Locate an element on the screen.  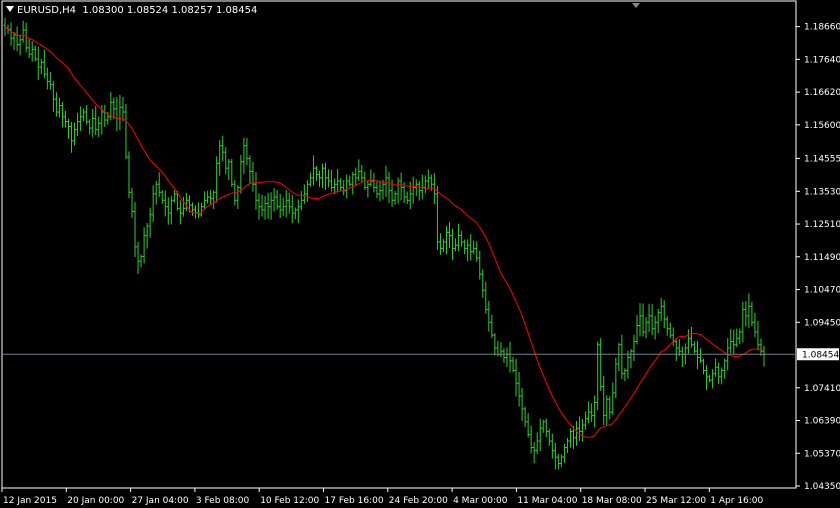
symbol-timeframe: EURUSD,H4 is located at coordinates (47, 10).